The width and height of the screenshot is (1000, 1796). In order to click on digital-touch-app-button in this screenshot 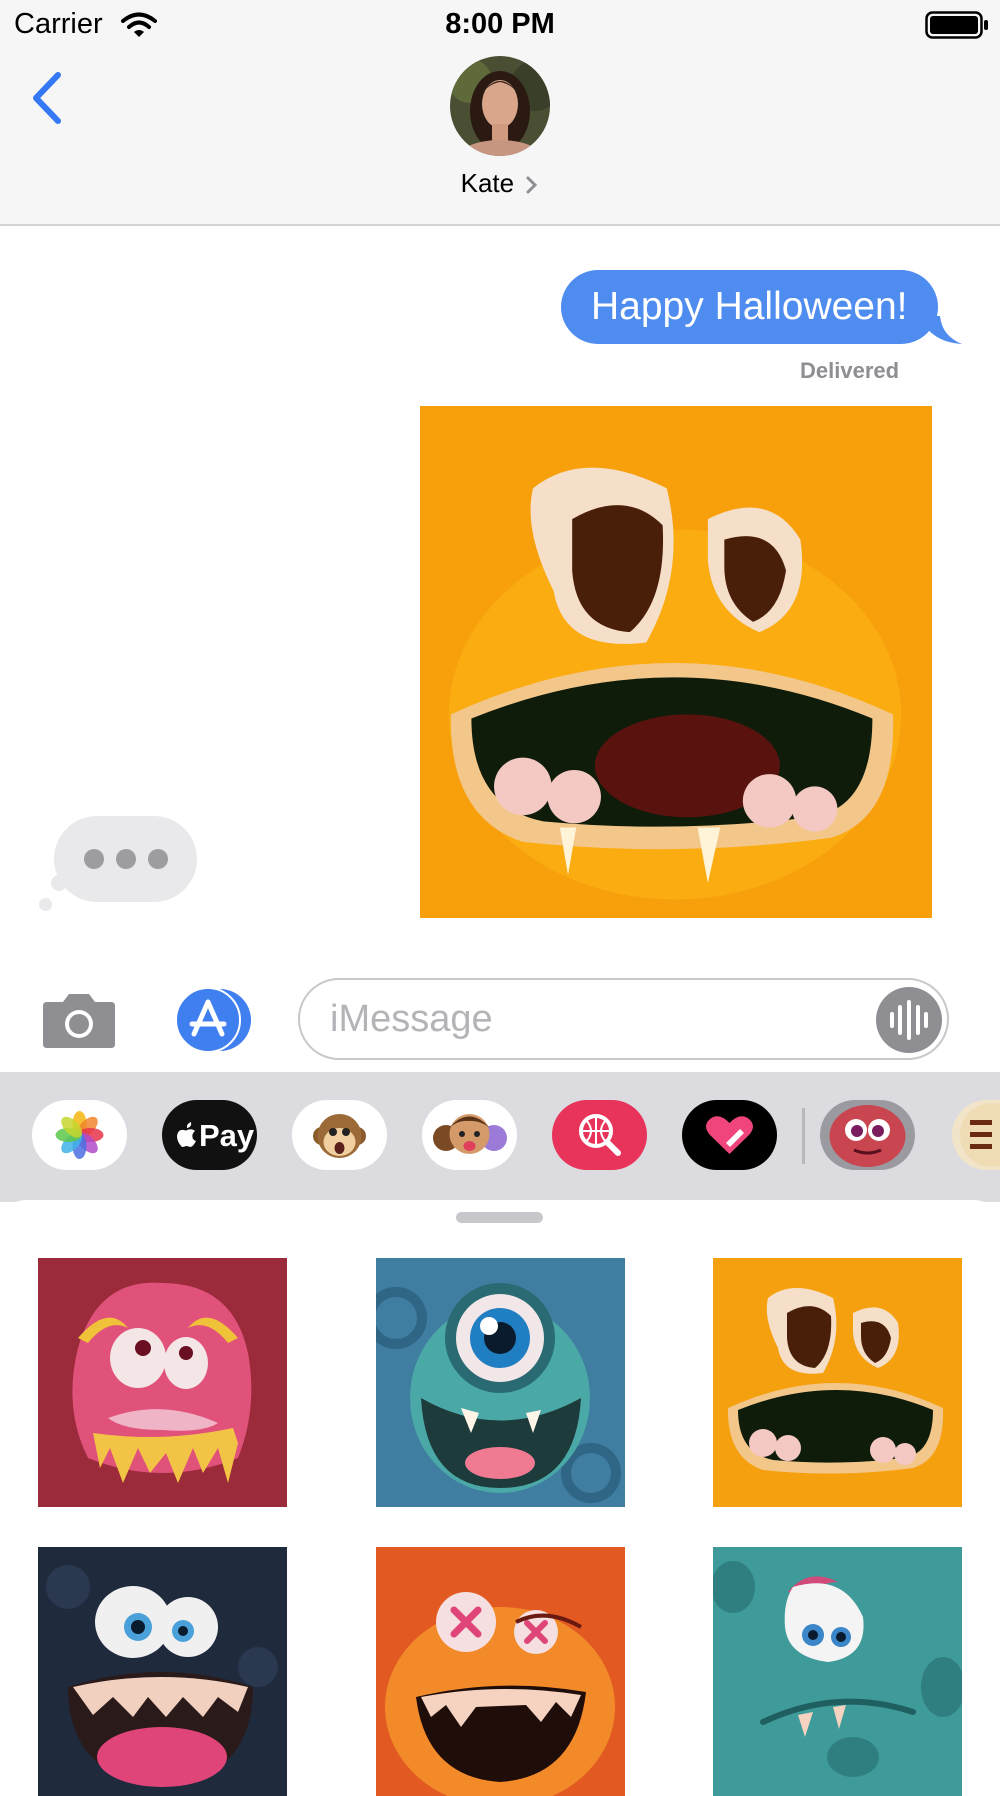, I will do `click(729, 1135)`.